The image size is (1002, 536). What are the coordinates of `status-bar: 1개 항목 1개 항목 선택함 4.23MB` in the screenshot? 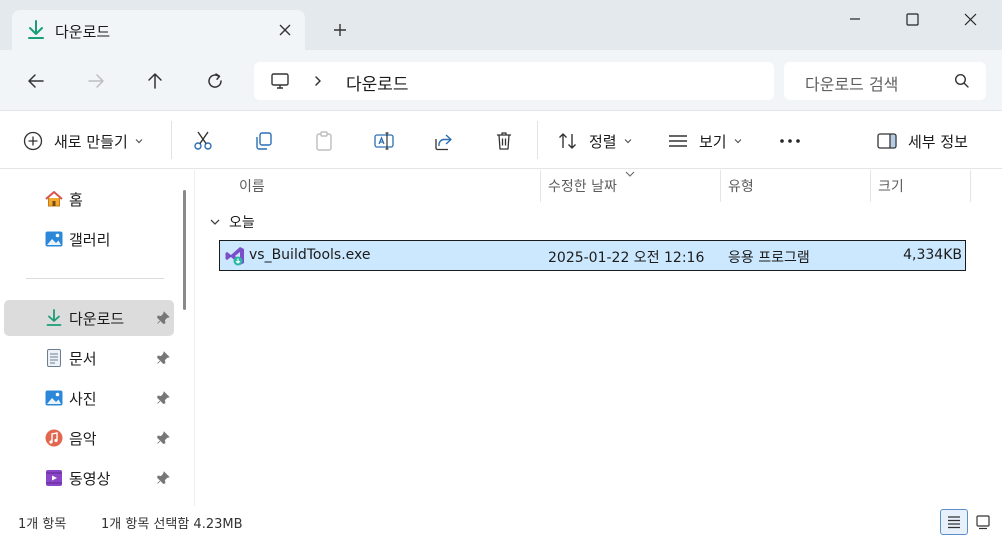 It's located at (501, 521).